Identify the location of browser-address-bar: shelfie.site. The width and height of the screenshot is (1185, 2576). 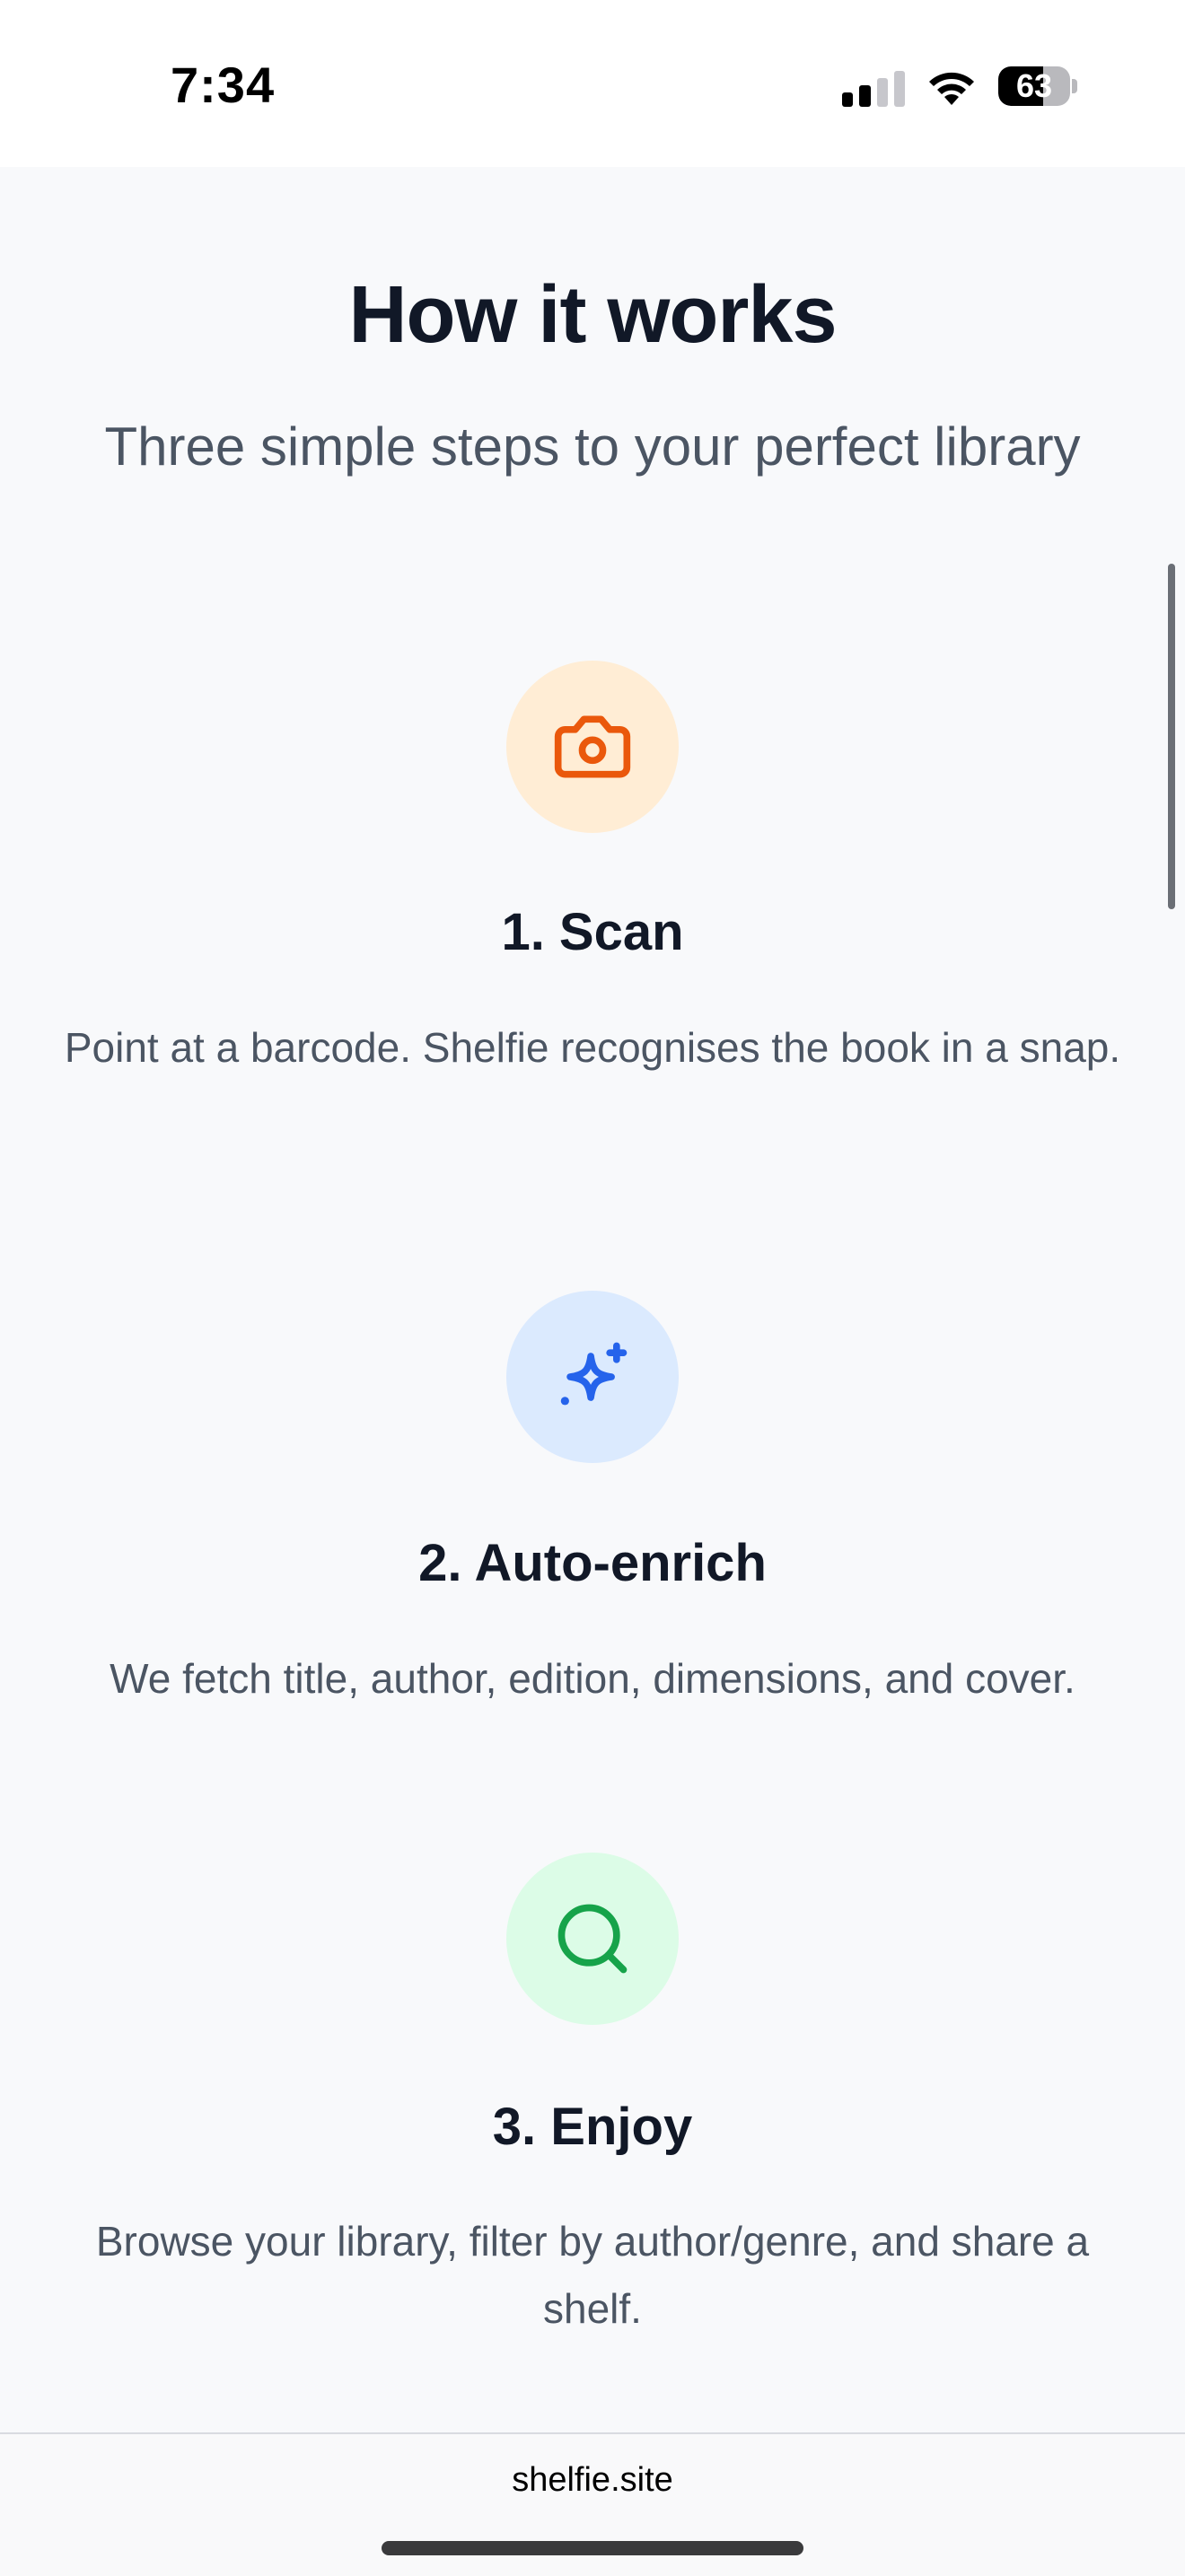
(592, 2504).